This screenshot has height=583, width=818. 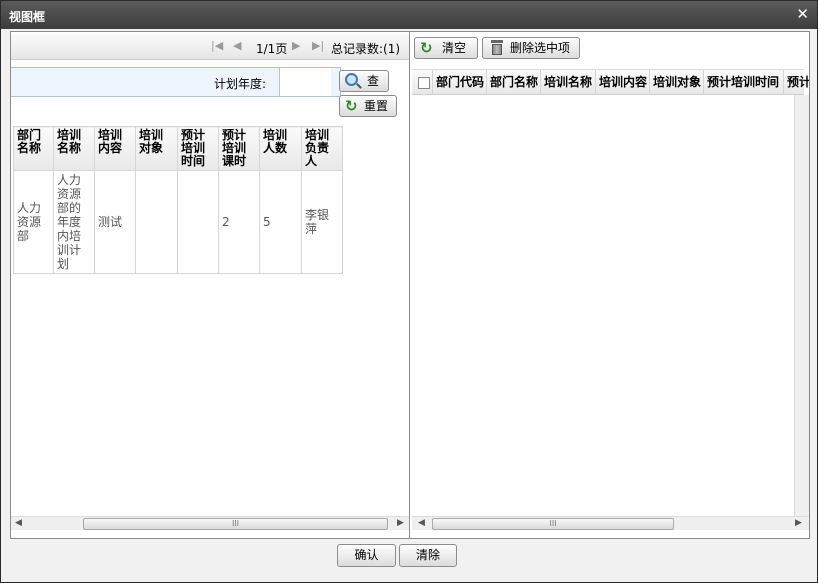 What do you see at coordinates (372, 81) in the screenshot?
I see `search-button-label: 查` at bounding box center [372, 81].